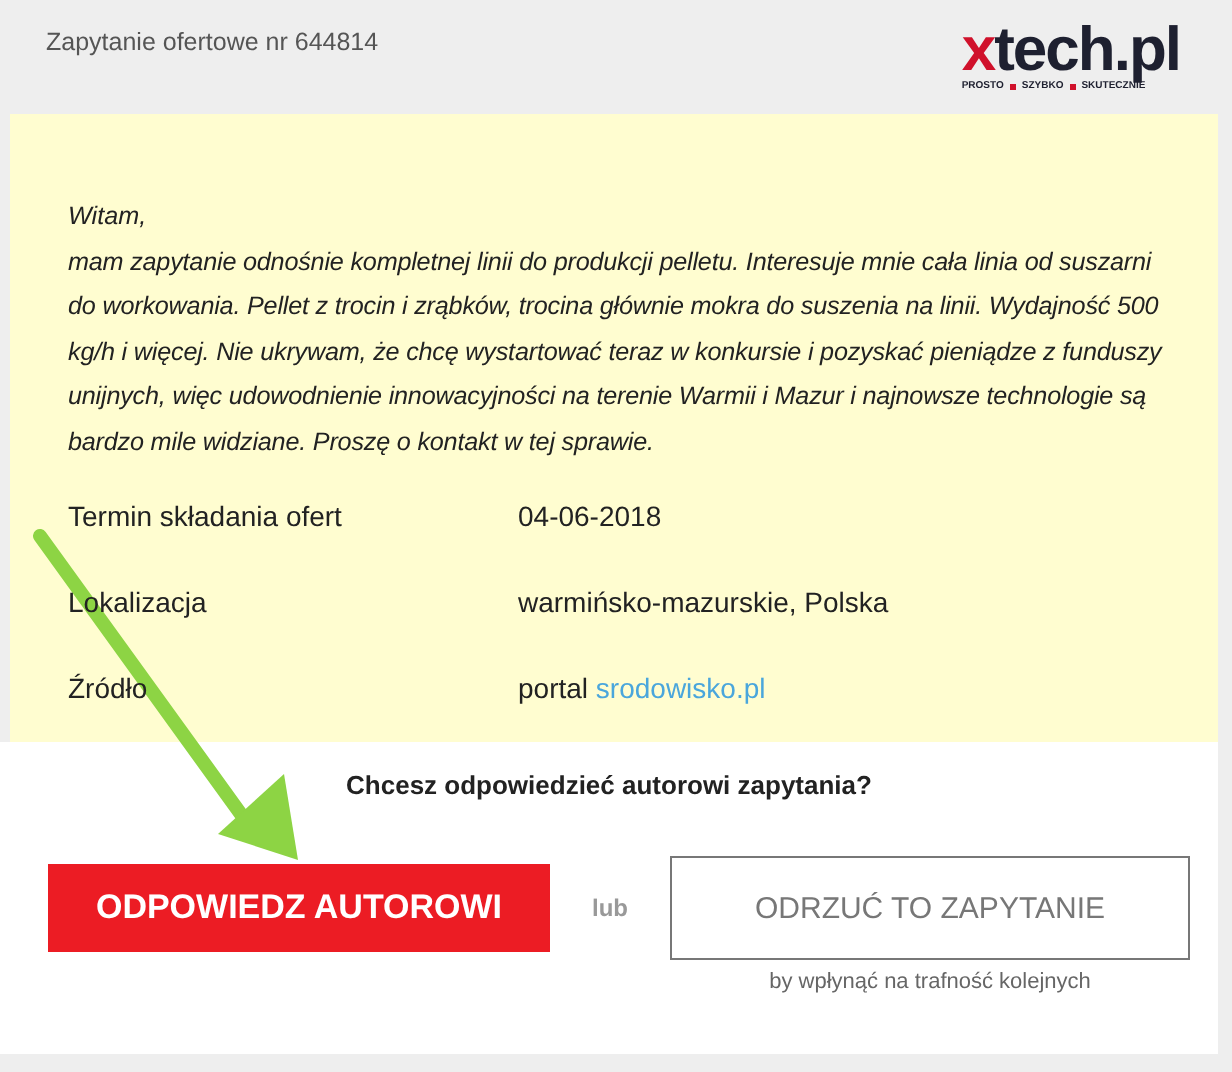 This screenshot has height=1072, width=1232. What do you see at coordinates (108, 217) in the screenshot?
I see `greeting-text: Witam,` at bounding box center [108, 217].